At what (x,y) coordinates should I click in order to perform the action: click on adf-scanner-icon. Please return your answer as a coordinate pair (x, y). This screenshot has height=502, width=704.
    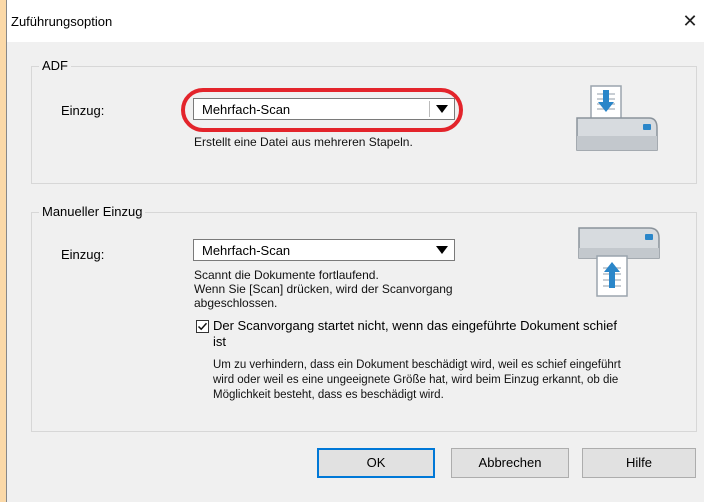
    Looking at the image, I should click on (617, 118).